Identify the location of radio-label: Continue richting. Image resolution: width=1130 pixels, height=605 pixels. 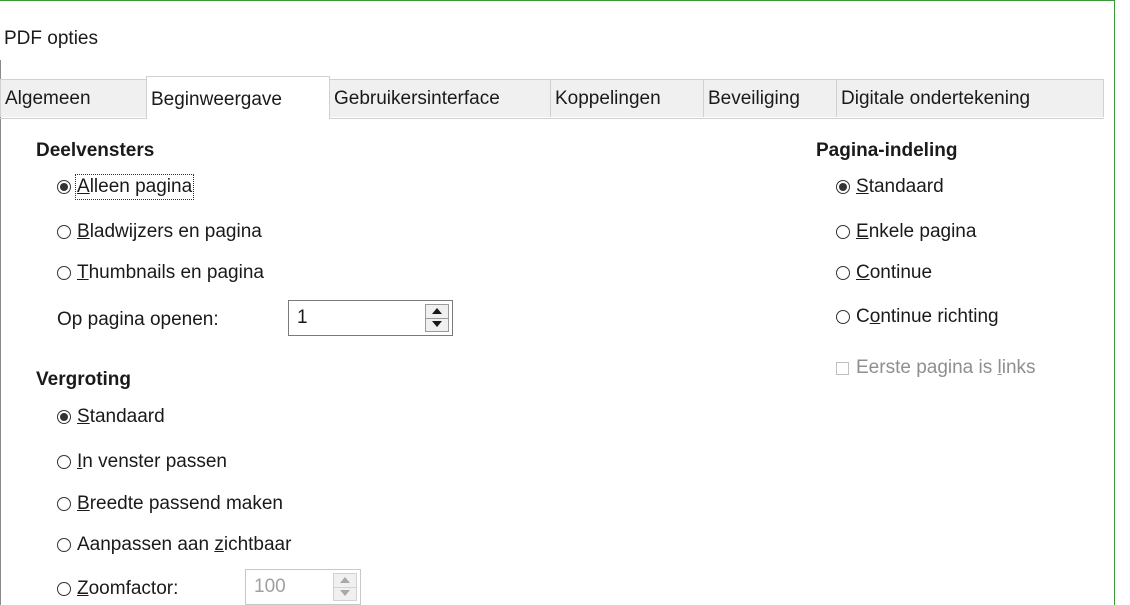
(927, 316).